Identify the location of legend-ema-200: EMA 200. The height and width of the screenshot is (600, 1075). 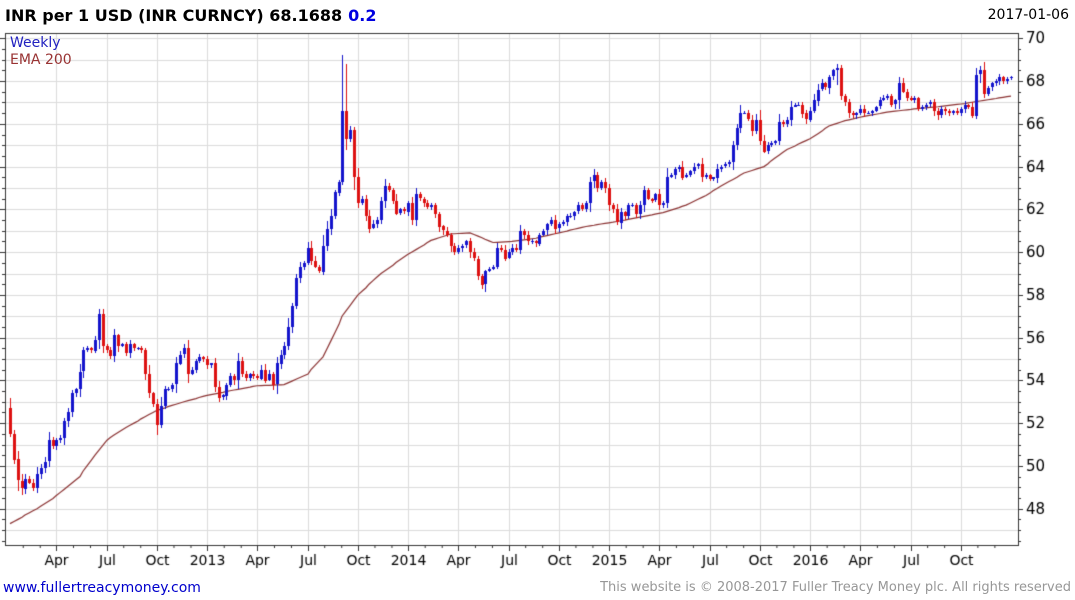
(41, 60).